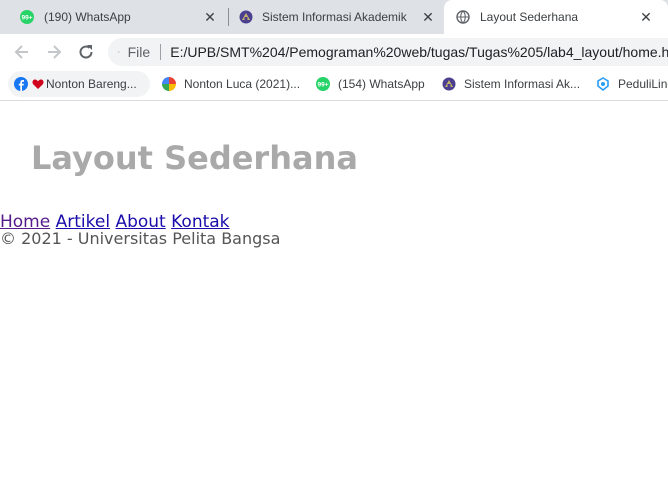  I want to click on tab-label: (190) WhatsApp, so click(87, 17).